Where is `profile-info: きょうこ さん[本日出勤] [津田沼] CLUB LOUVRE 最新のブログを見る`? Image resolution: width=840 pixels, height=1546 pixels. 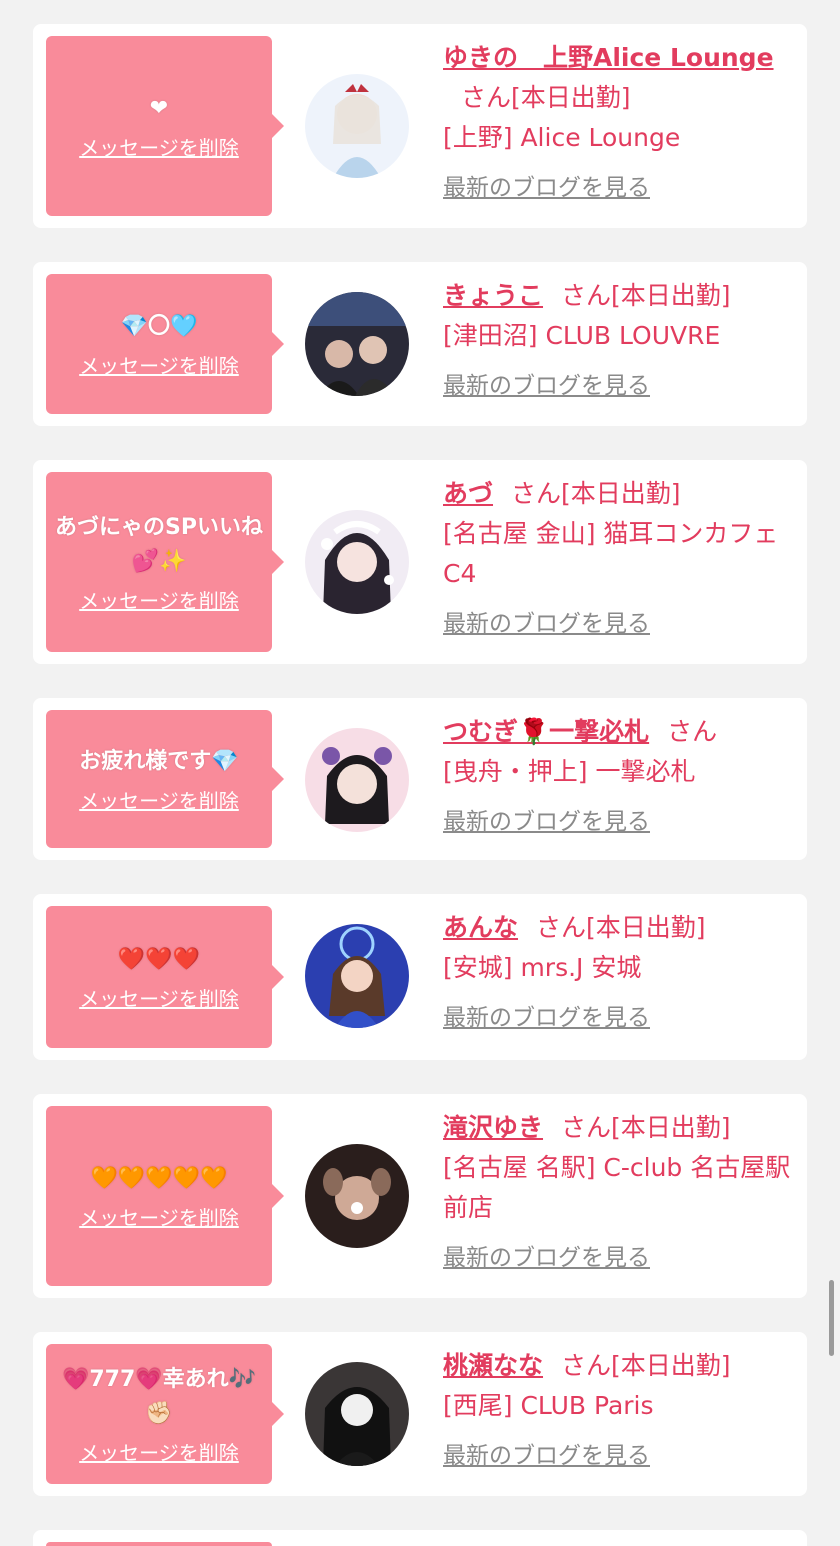 profile-info: きょうこ さん[本日出勤] [津田沼] CLUB LOUVRE 最新のブログを見る is located at coordinates (618, 341).